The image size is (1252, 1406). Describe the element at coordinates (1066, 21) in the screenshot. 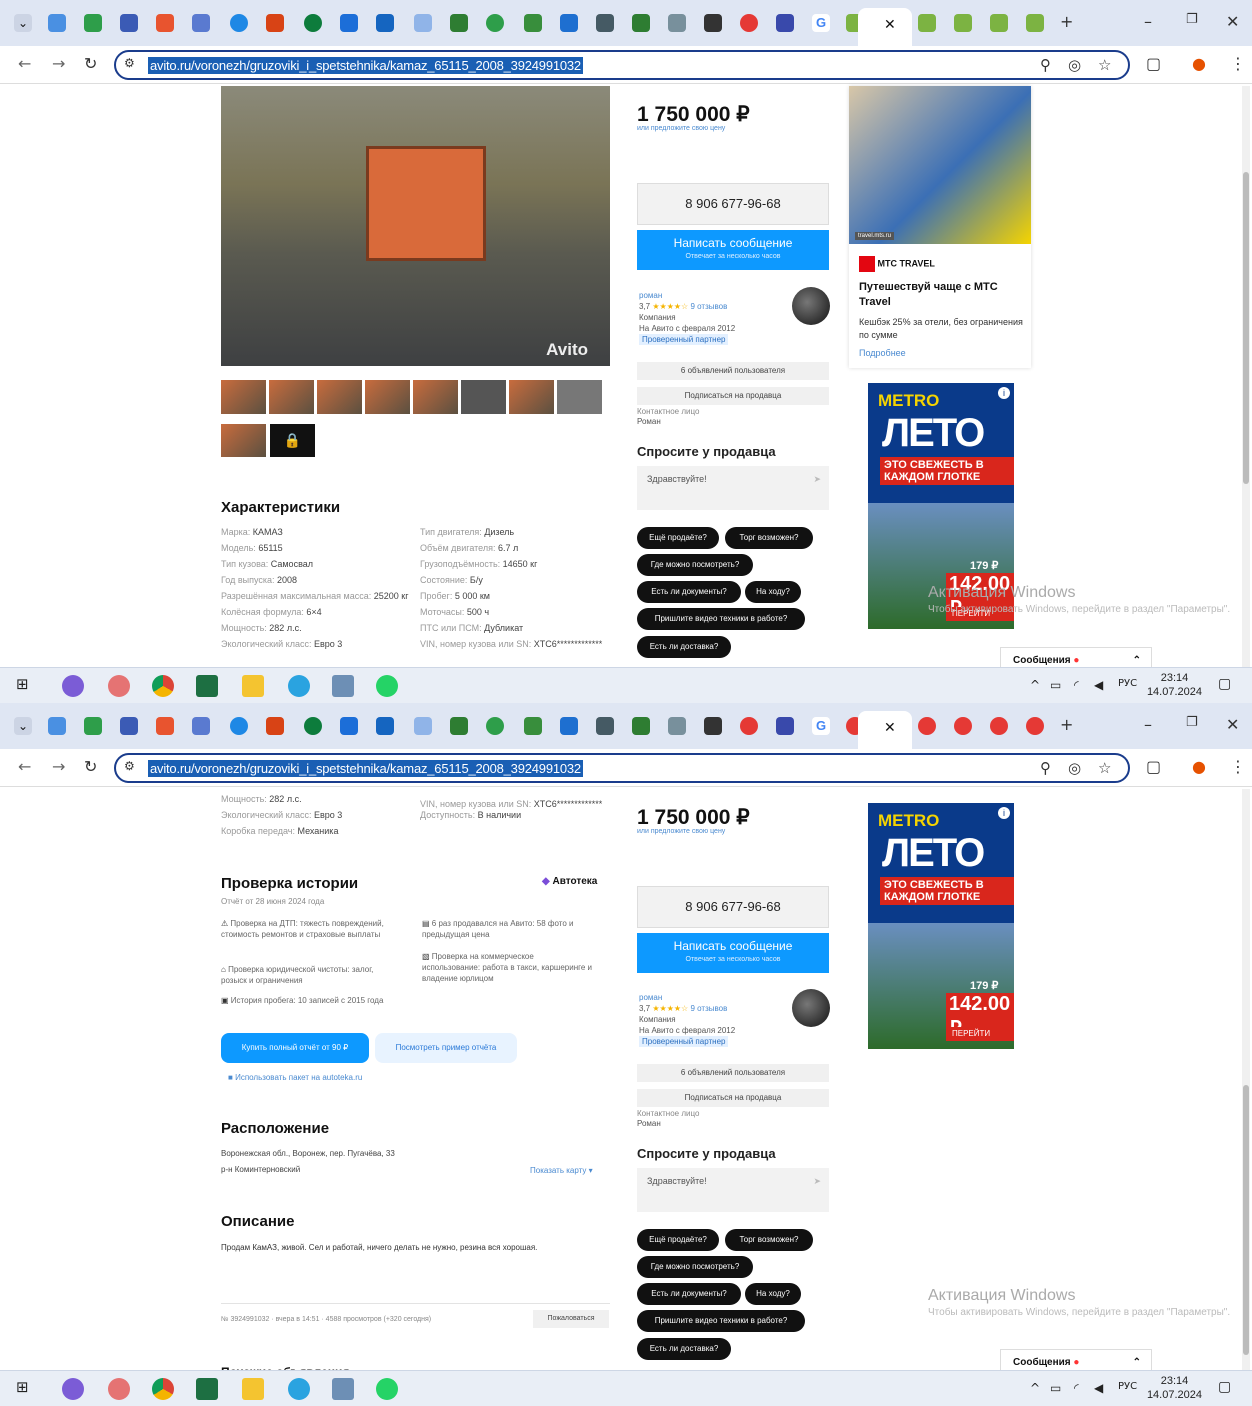

I see `new-tab-icon: +` at that location.